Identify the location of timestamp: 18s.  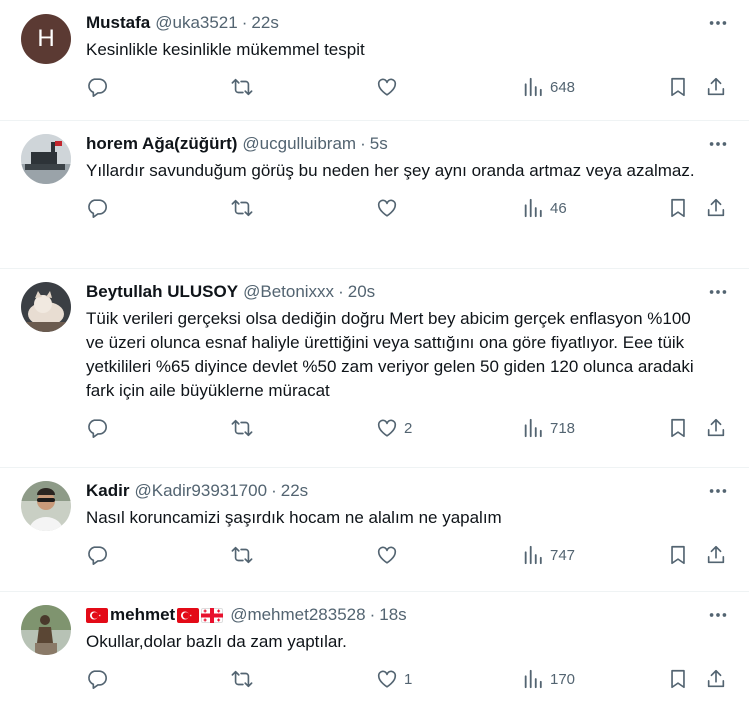
(392, 615).